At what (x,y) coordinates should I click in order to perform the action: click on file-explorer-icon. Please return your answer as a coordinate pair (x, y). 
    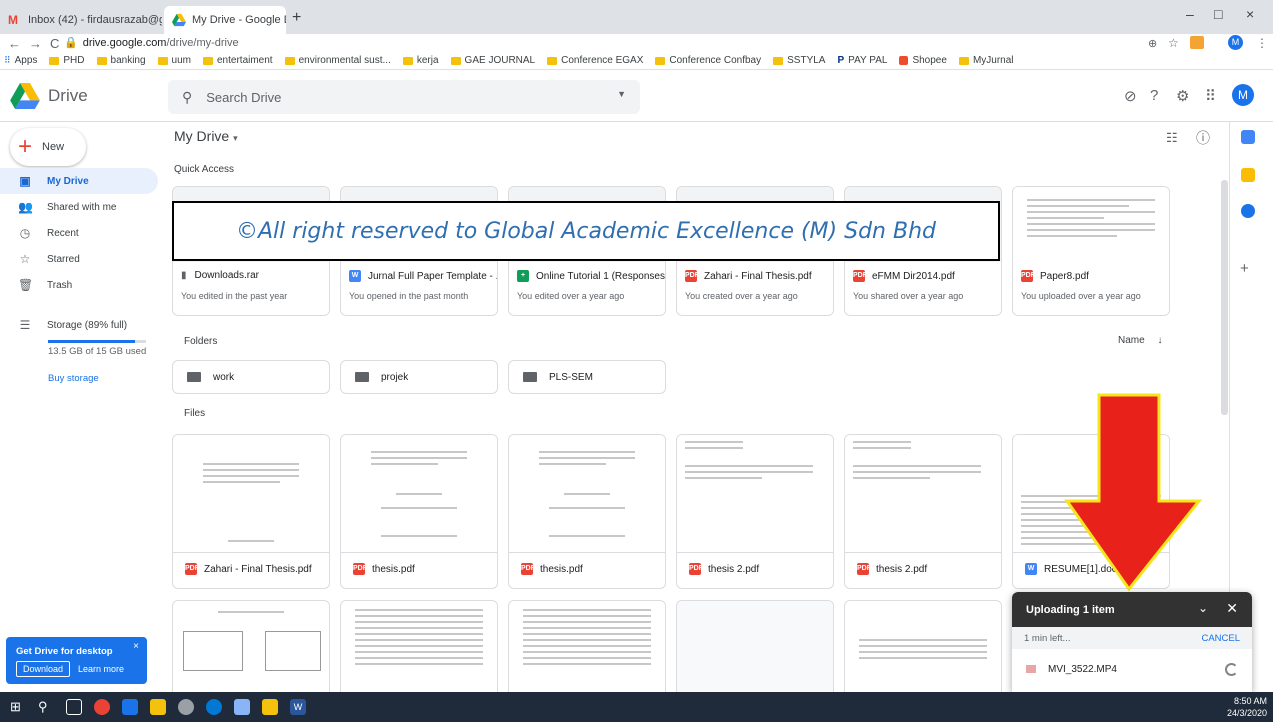
    Looking at the image, I should click on (158, 707).